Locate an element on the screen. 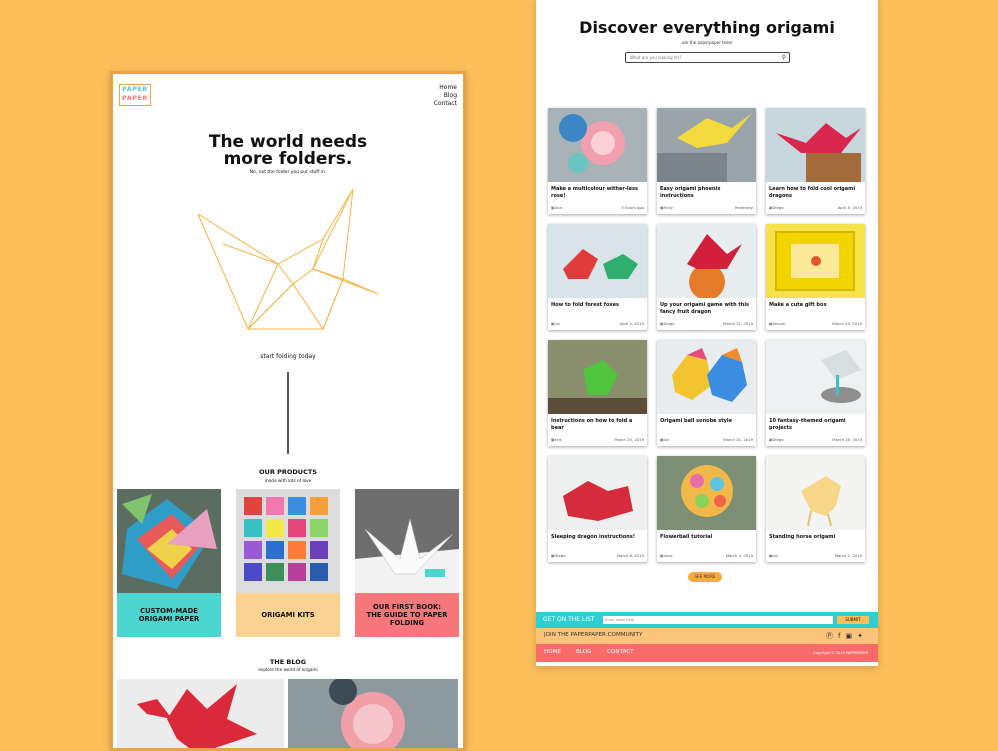 This screenshot has height=751, width=998. article-date: March 29, 2019 is located at coordinates (847, 323).